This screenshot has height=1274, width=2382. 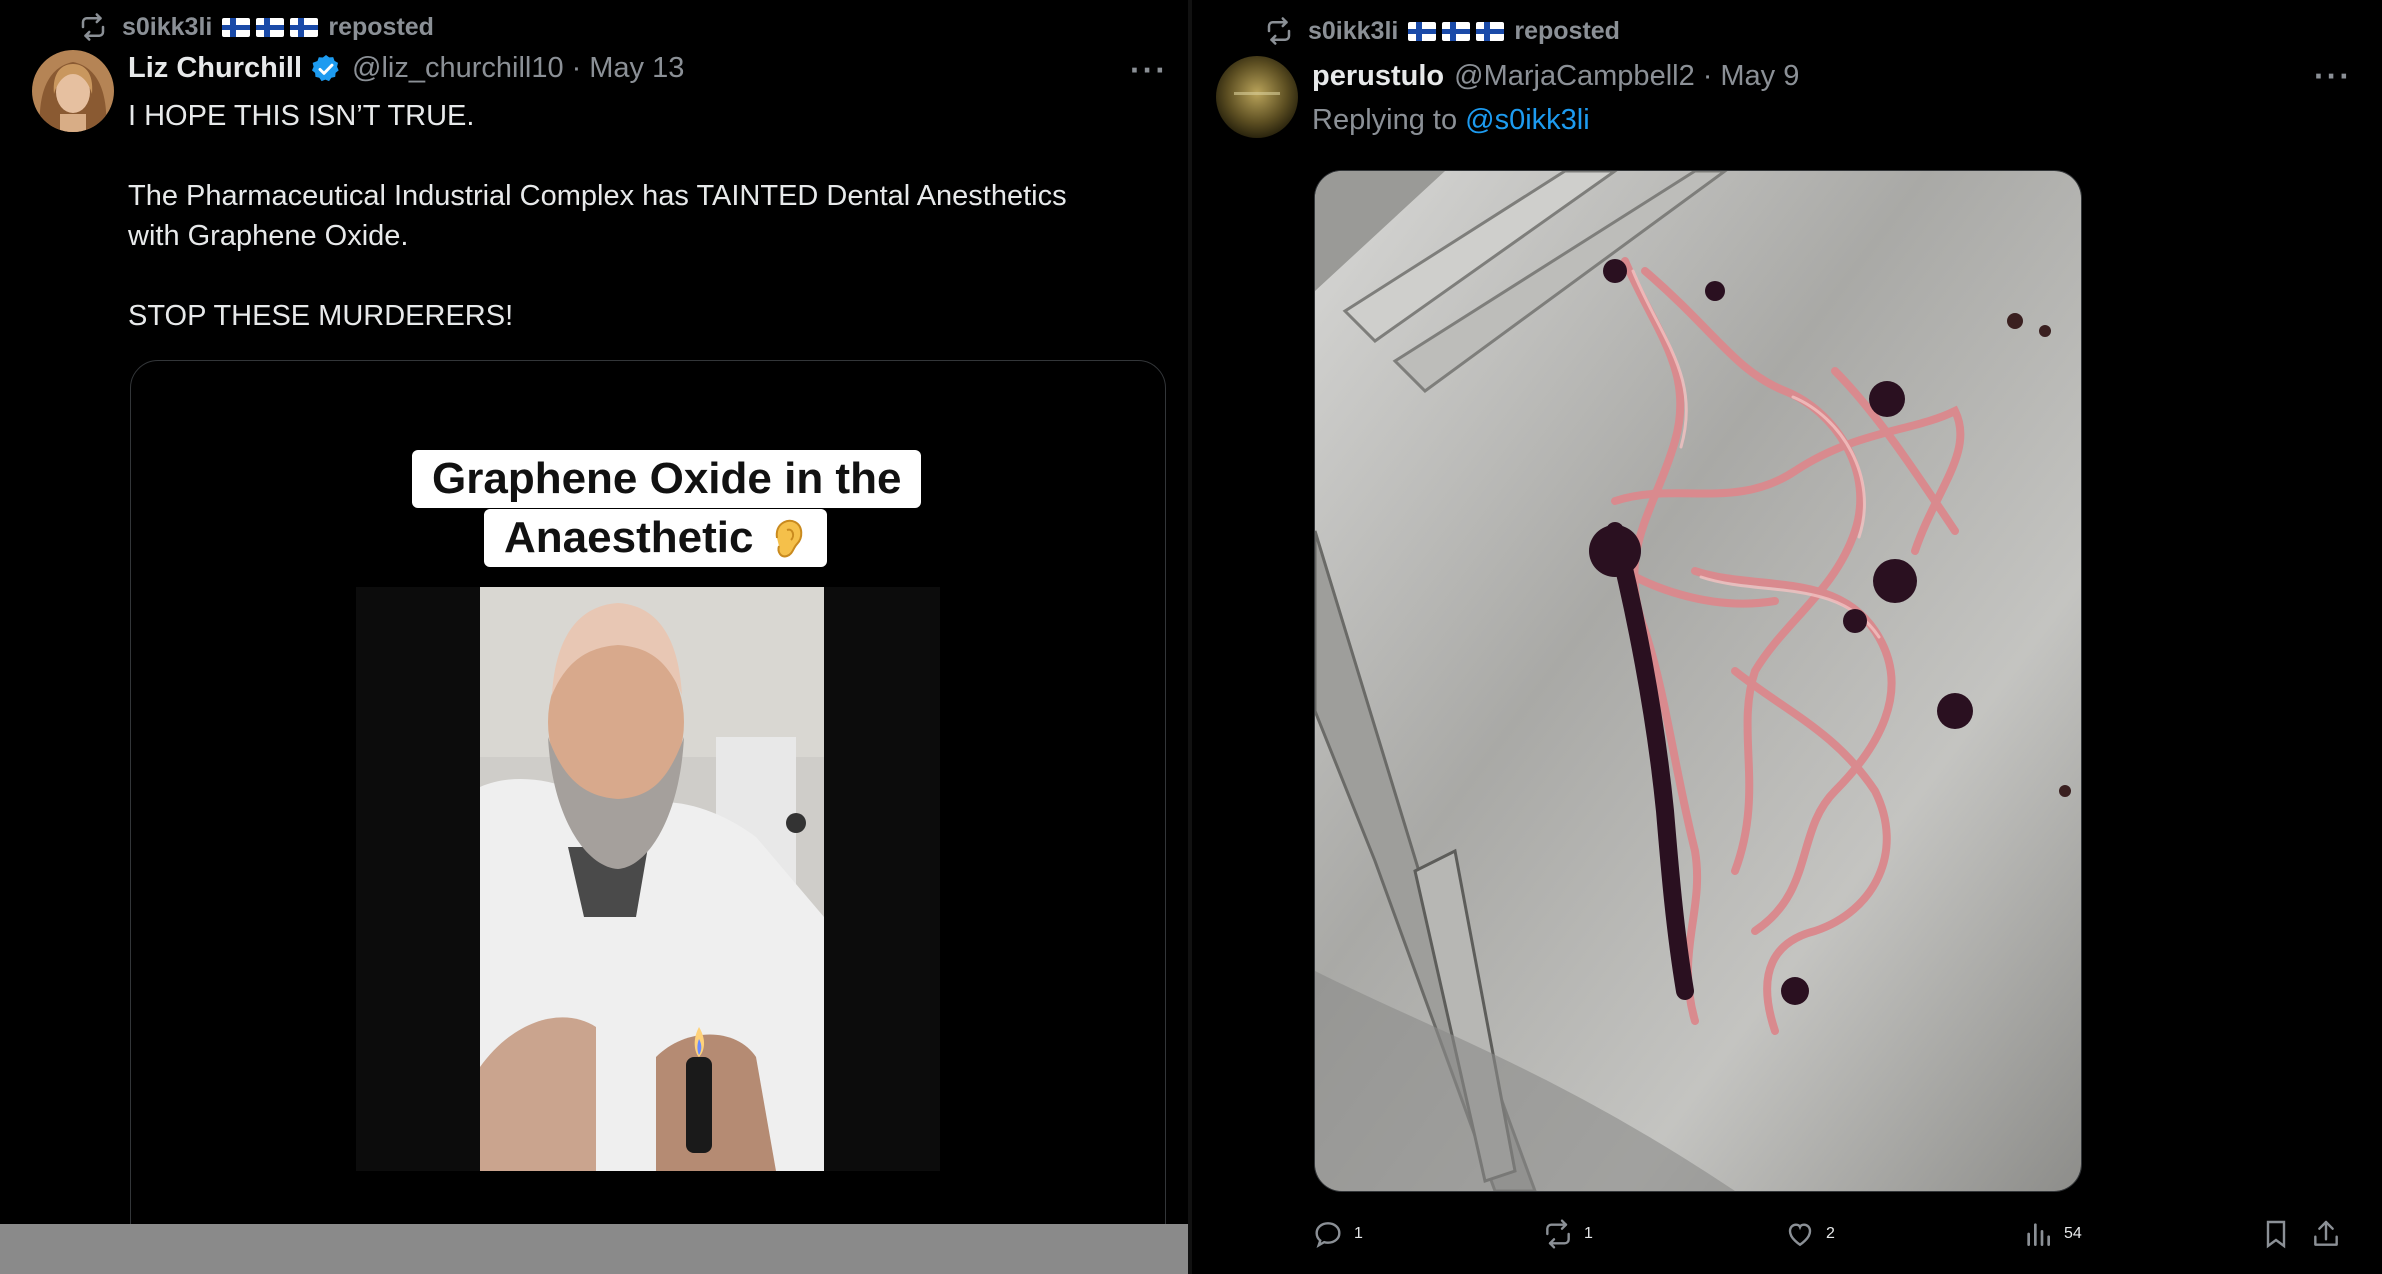 I want to click on share-button, so click(x=2331, y=1234).